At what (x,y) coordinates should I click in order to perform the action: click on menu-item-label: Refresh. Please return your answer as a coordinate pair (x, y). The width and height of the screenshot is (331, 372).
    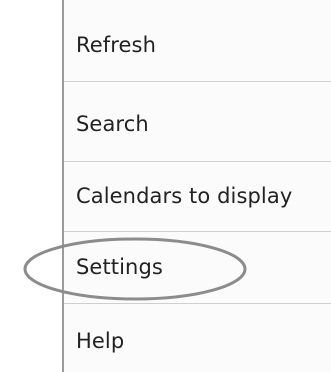
    Looking at the image, I should click on (116, 45).